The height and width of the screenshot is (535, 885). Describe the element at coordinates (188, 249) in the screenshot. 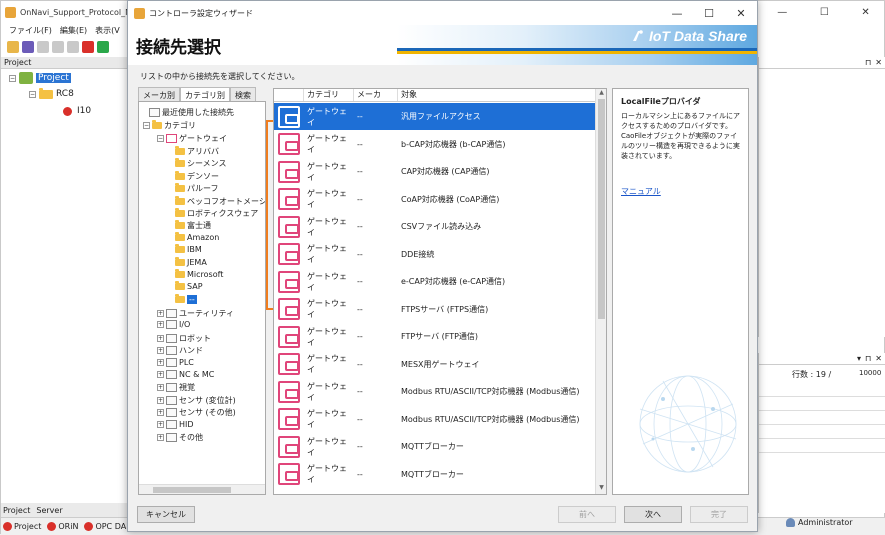

I see `tree-gateway-maker: IBM` at that location.